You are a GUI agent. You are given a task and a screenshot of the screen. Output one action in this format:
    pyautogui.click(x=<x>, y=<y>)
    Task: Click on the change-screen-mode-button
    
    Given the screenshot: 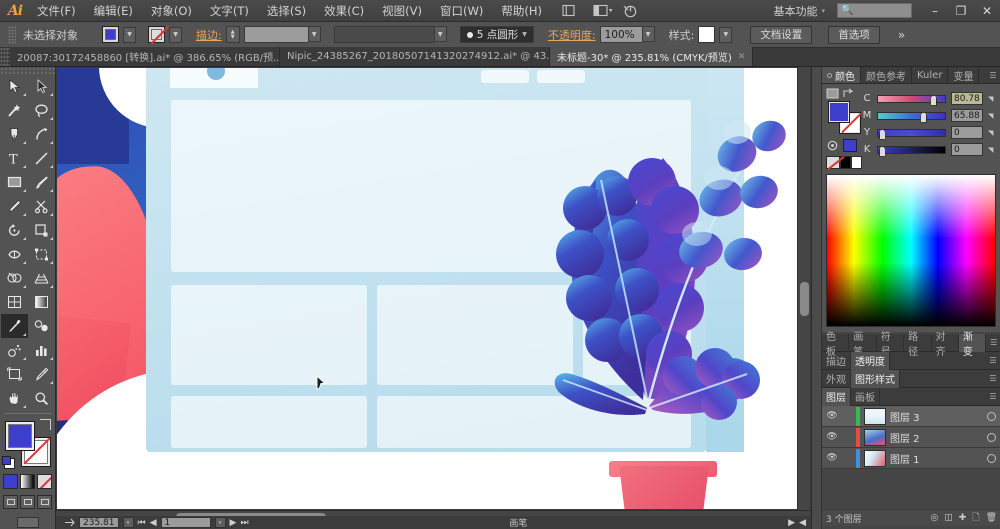 What is the action you would take?
    pyautogui.click(x=27, y=522)
    